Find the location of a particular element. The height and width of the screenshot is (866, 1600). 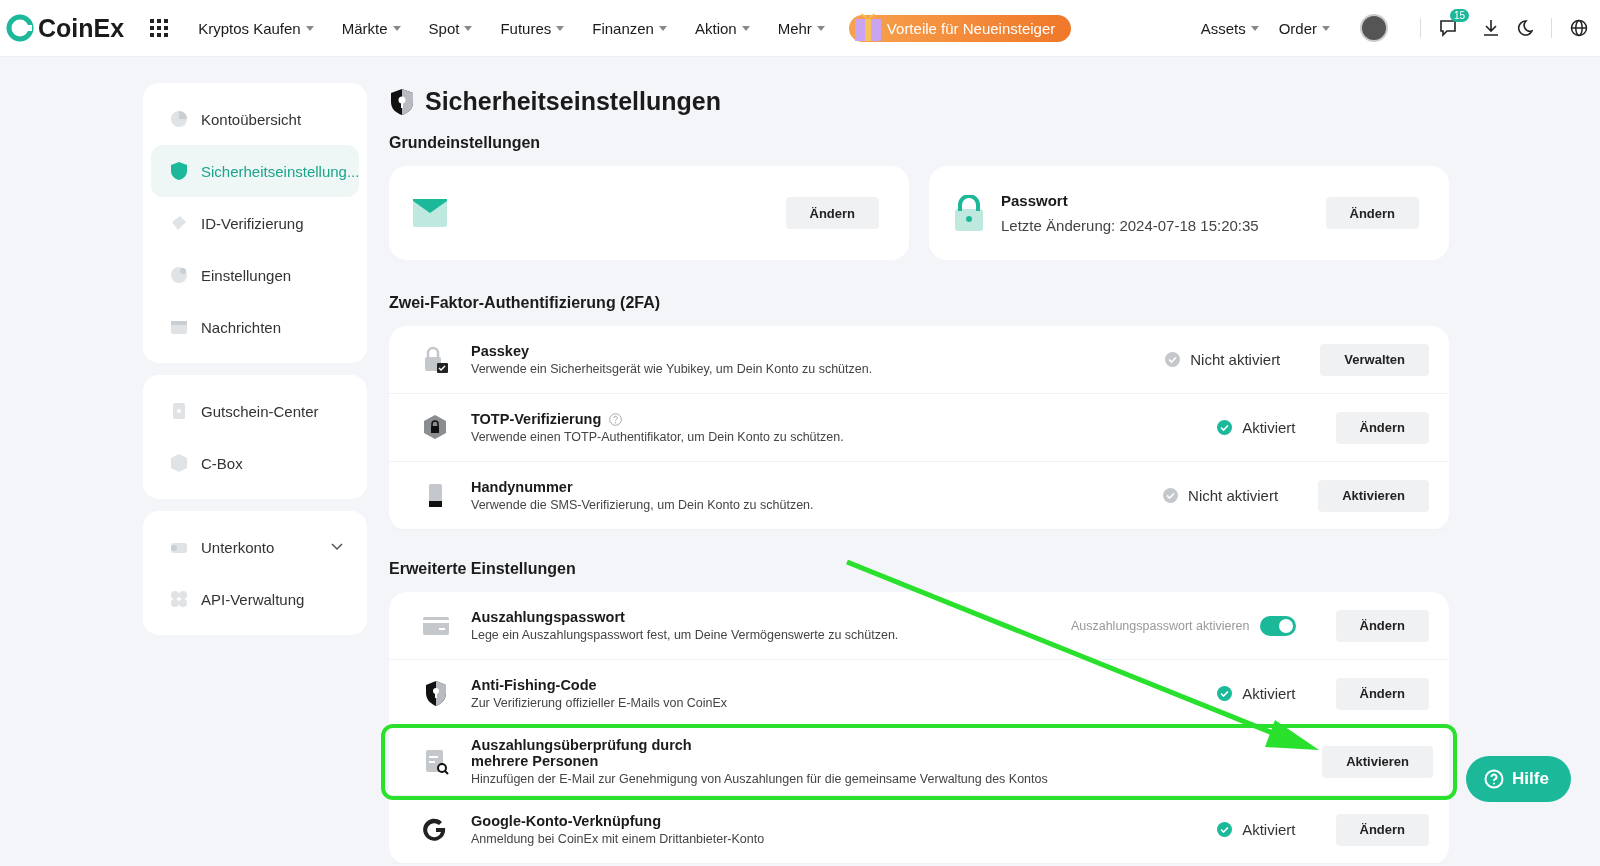

setting-title: Auszahlungspasswort is located at coordinates (548, 617).